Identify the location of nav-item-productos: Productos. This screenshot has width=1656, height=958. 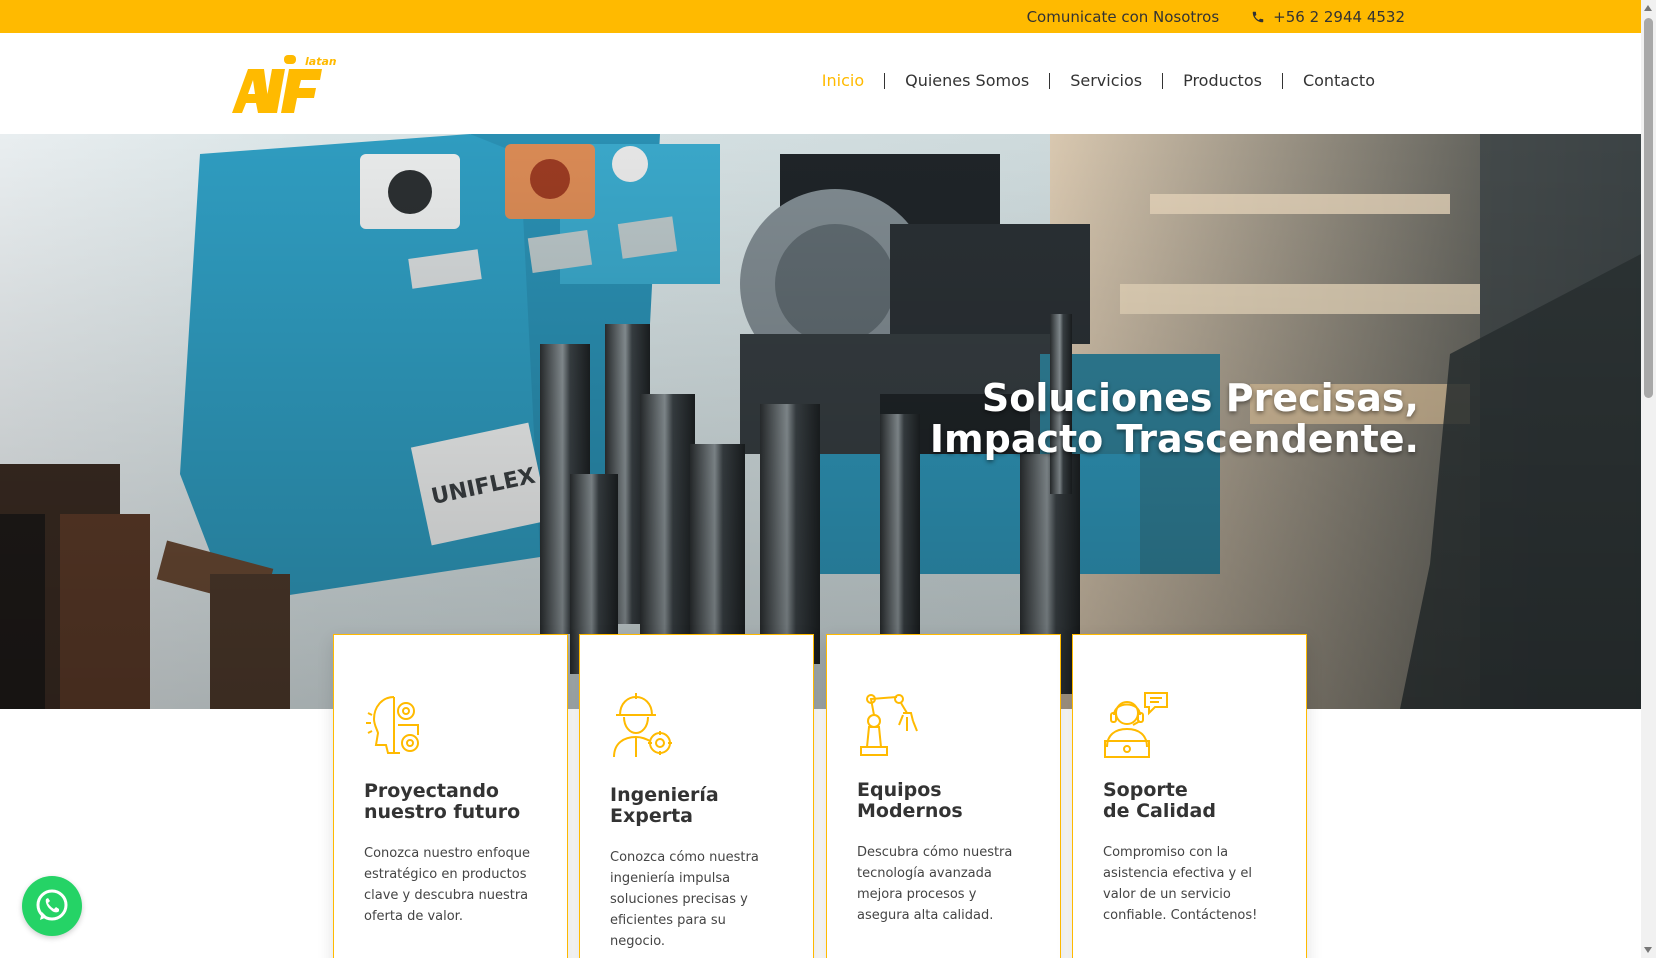
(1222, 80).